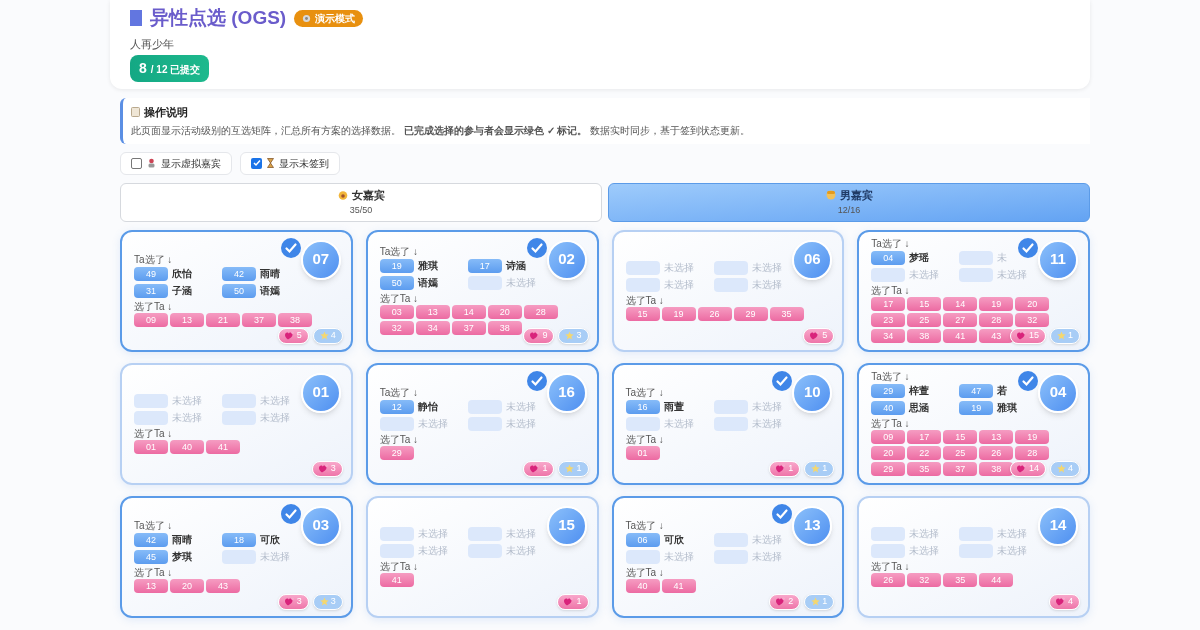 This screenshot has height=630, width=1200. I want to click on chooser-chip: 32, so click(924, 580).